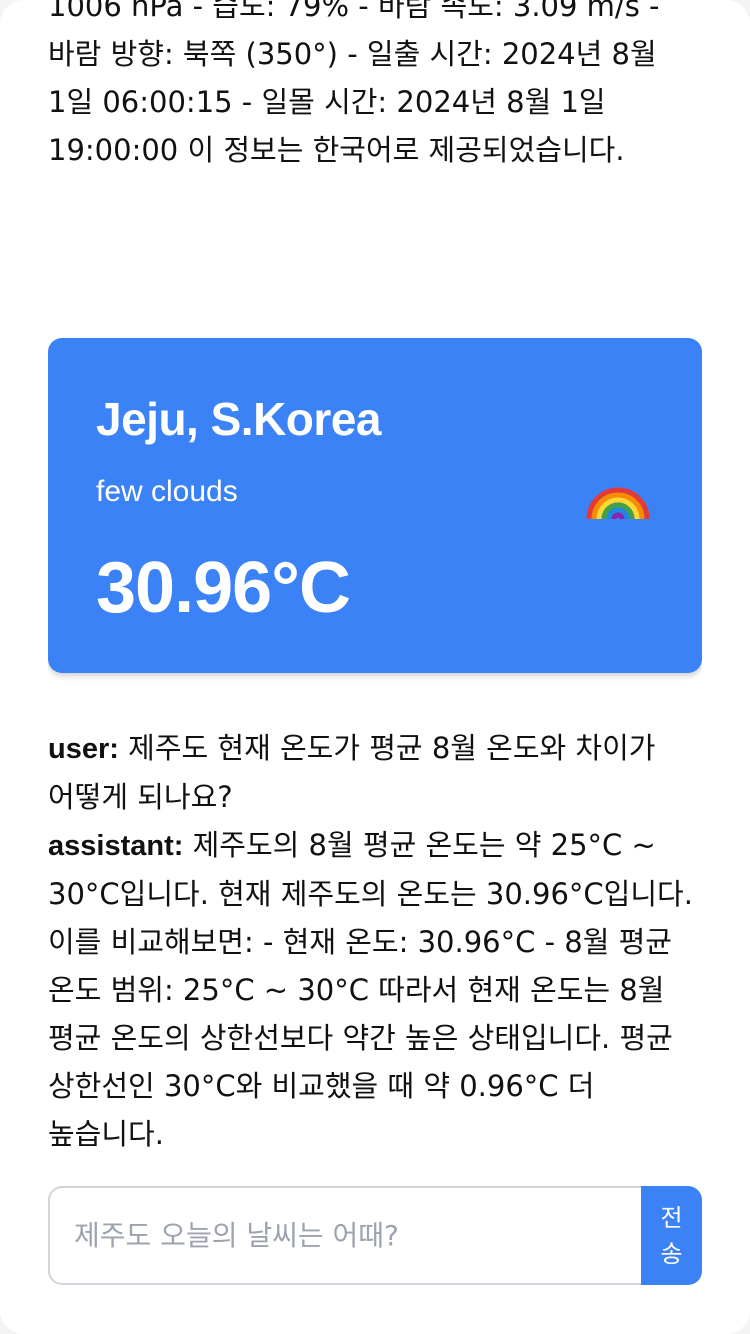 The height and width of the screenshot is (1334, 750). Describe the element at coordinates (618, 503) in the screenshot. I see `rainbow-icon` at that location.